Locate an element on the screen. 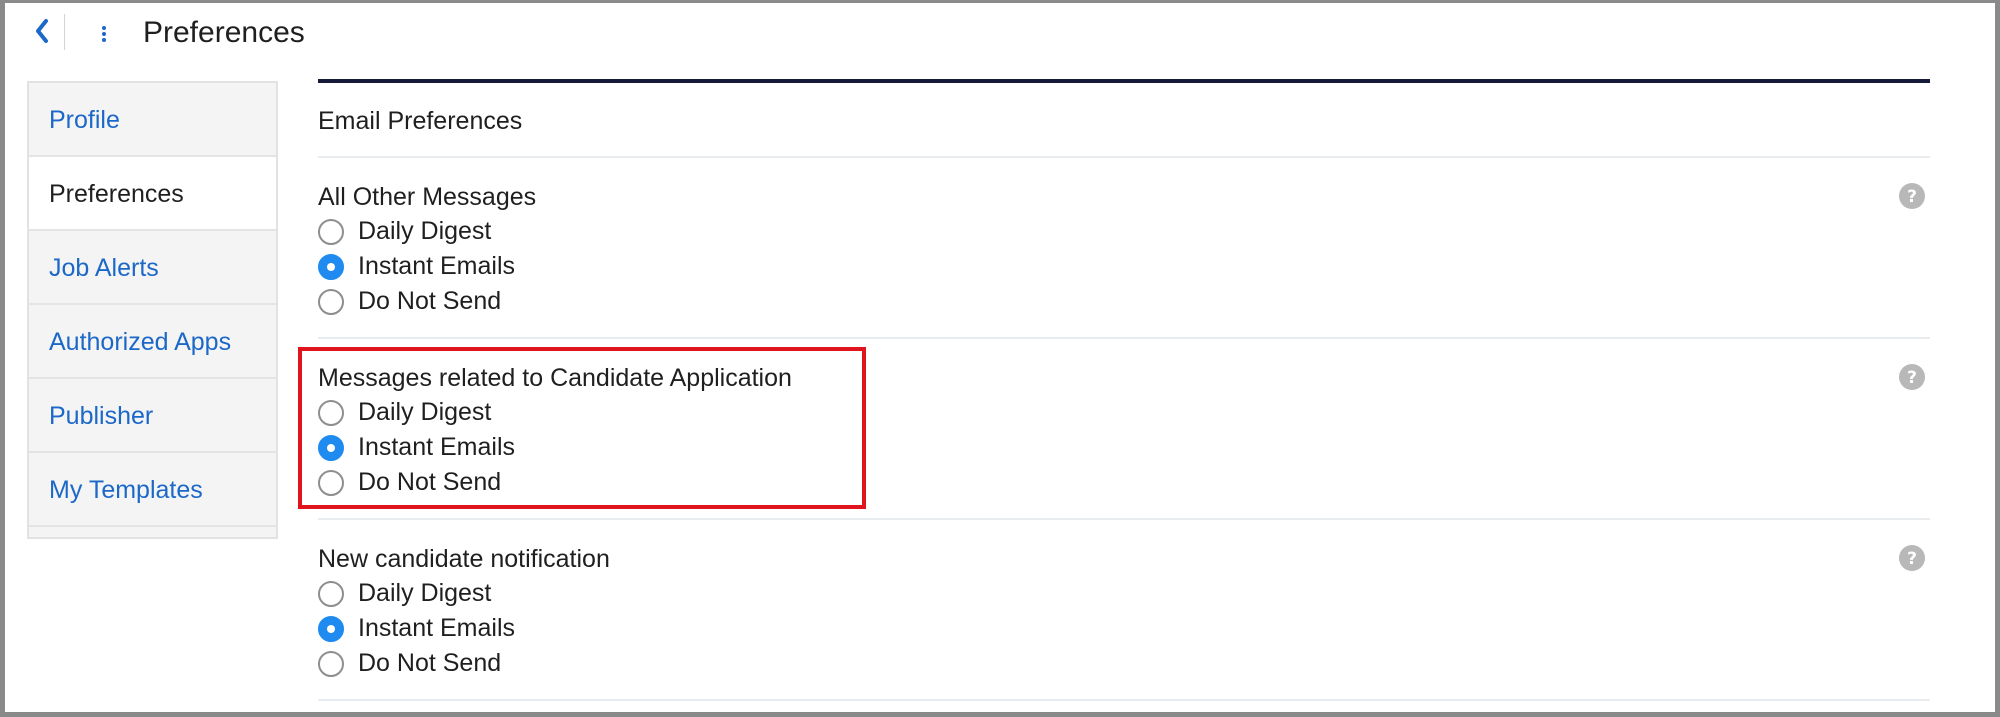  page-title: Preferences is located at coordinates (224, 32).